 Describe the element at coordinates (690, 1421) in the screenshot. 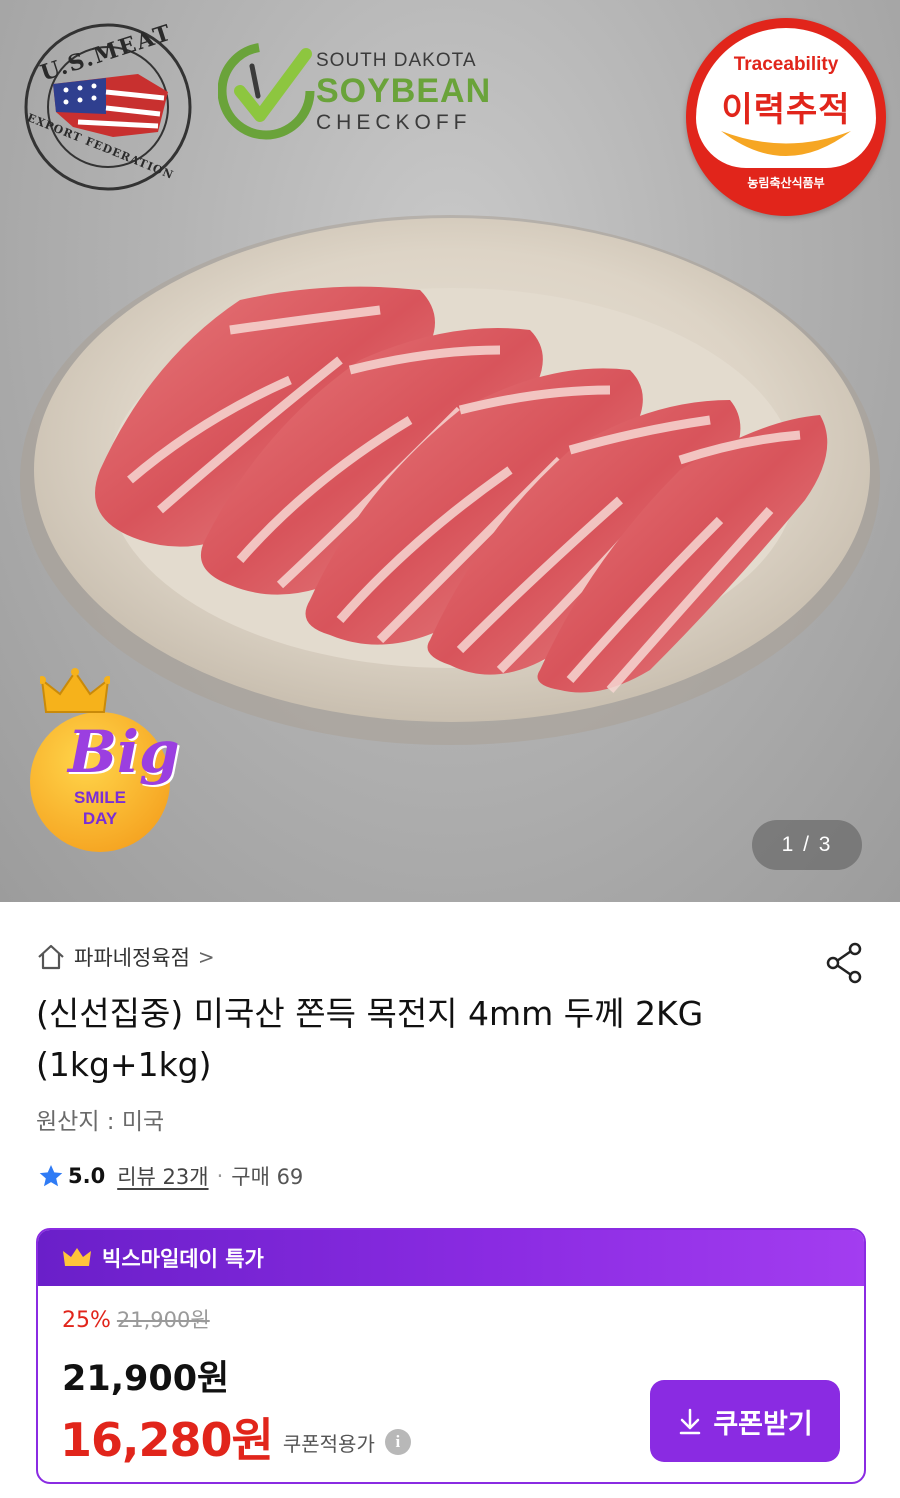

I see `download-icon` at that location.